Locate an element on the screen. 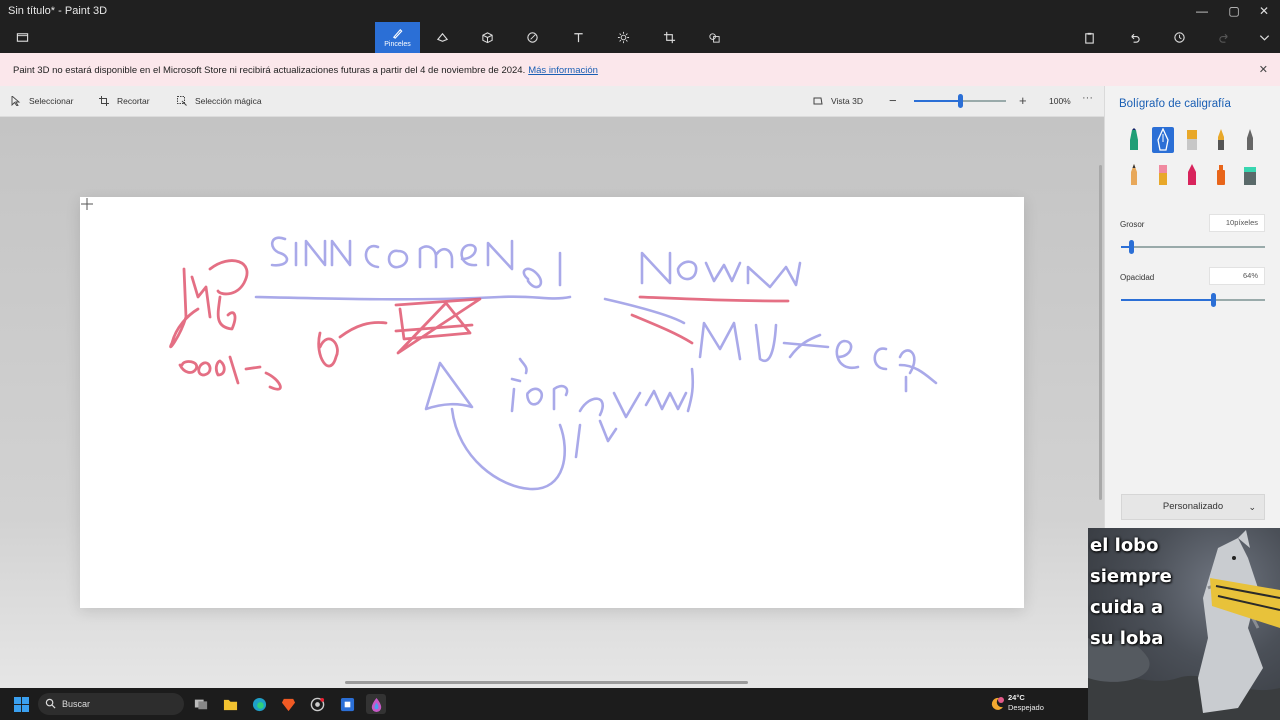 The height and width of the screenshot is (720, 1280). paint3d-taskbar-button is located at coordinates (376, 704).